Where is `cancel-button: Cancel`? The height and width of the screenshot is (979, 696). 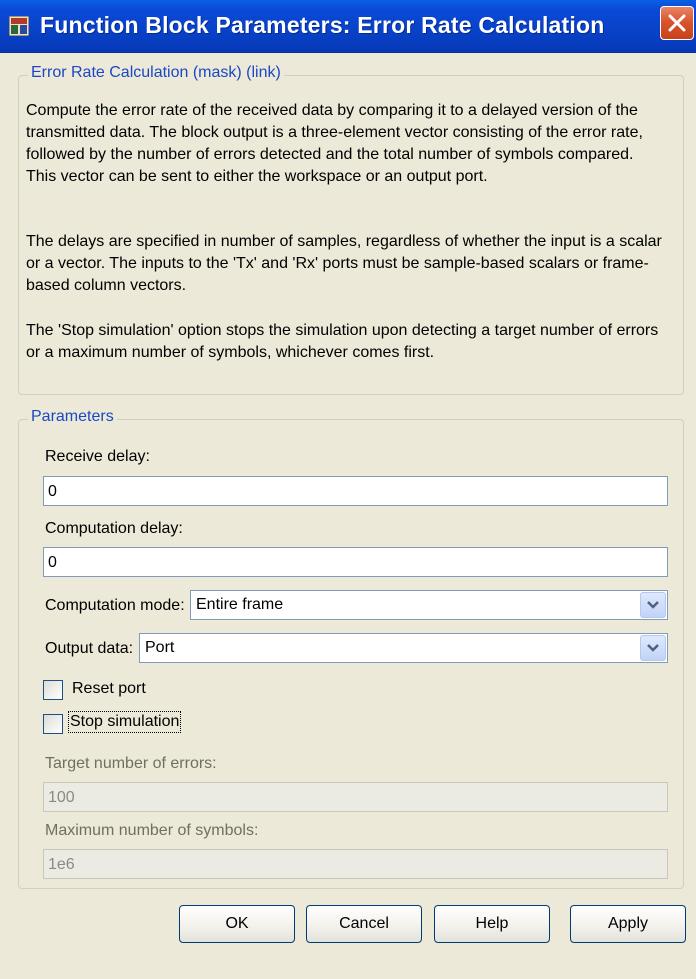 cancel-button: Cancel is located at coordinates (364, 924).